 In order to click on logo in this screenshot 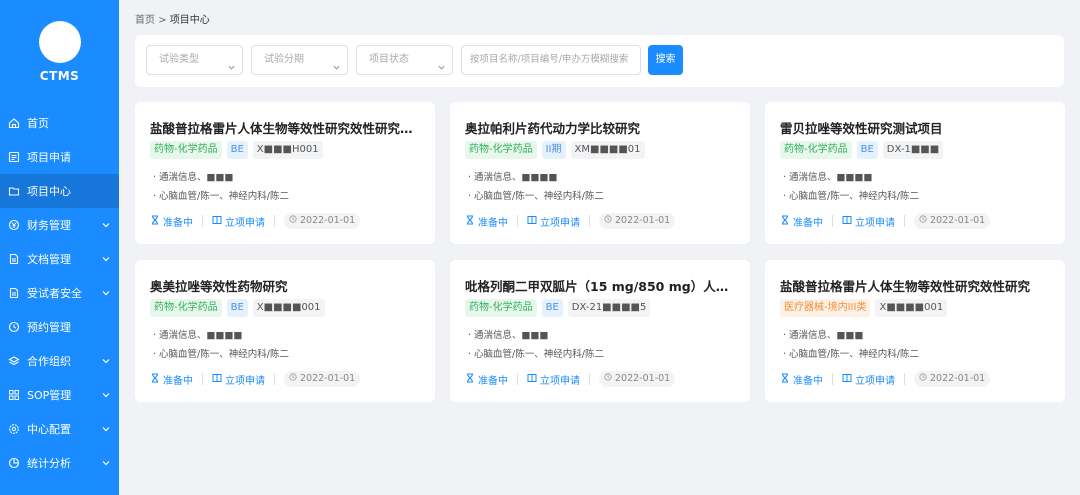, I will do `click(60, 42)`.